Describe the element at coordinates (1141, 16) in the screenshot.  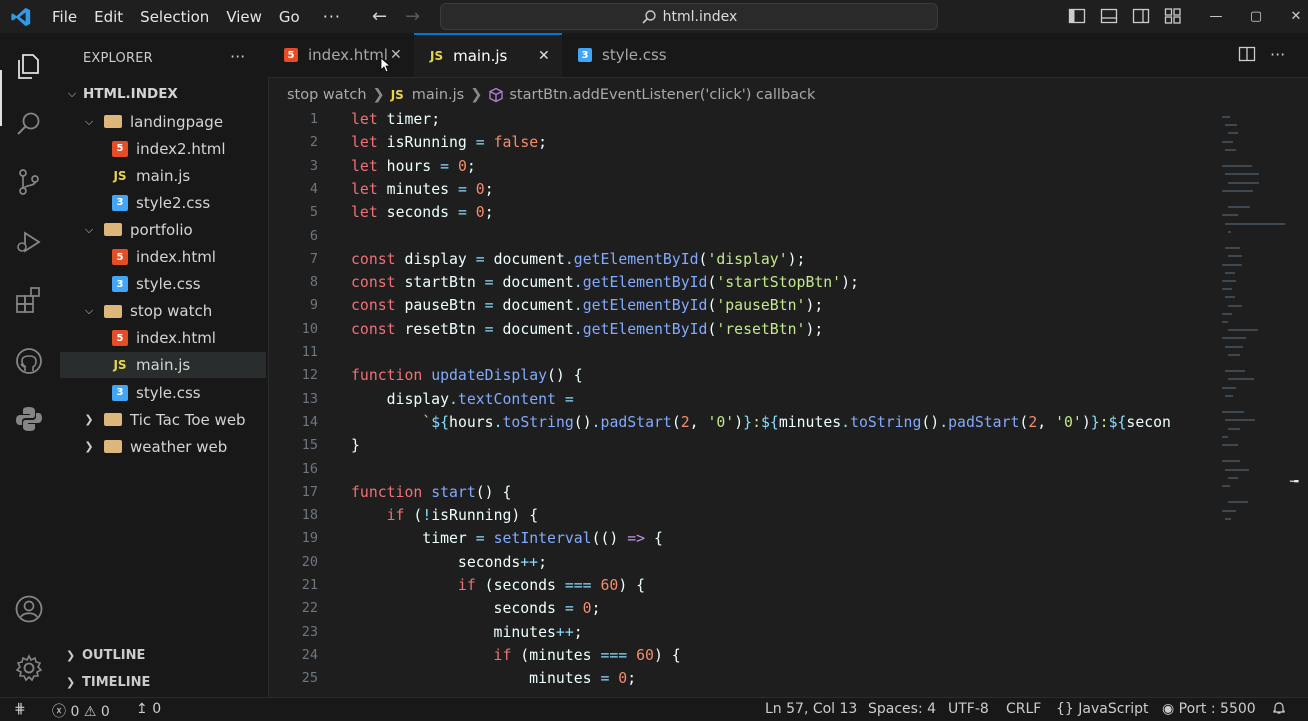
I see `toggle-secondary-sidebar-icon` at that location.